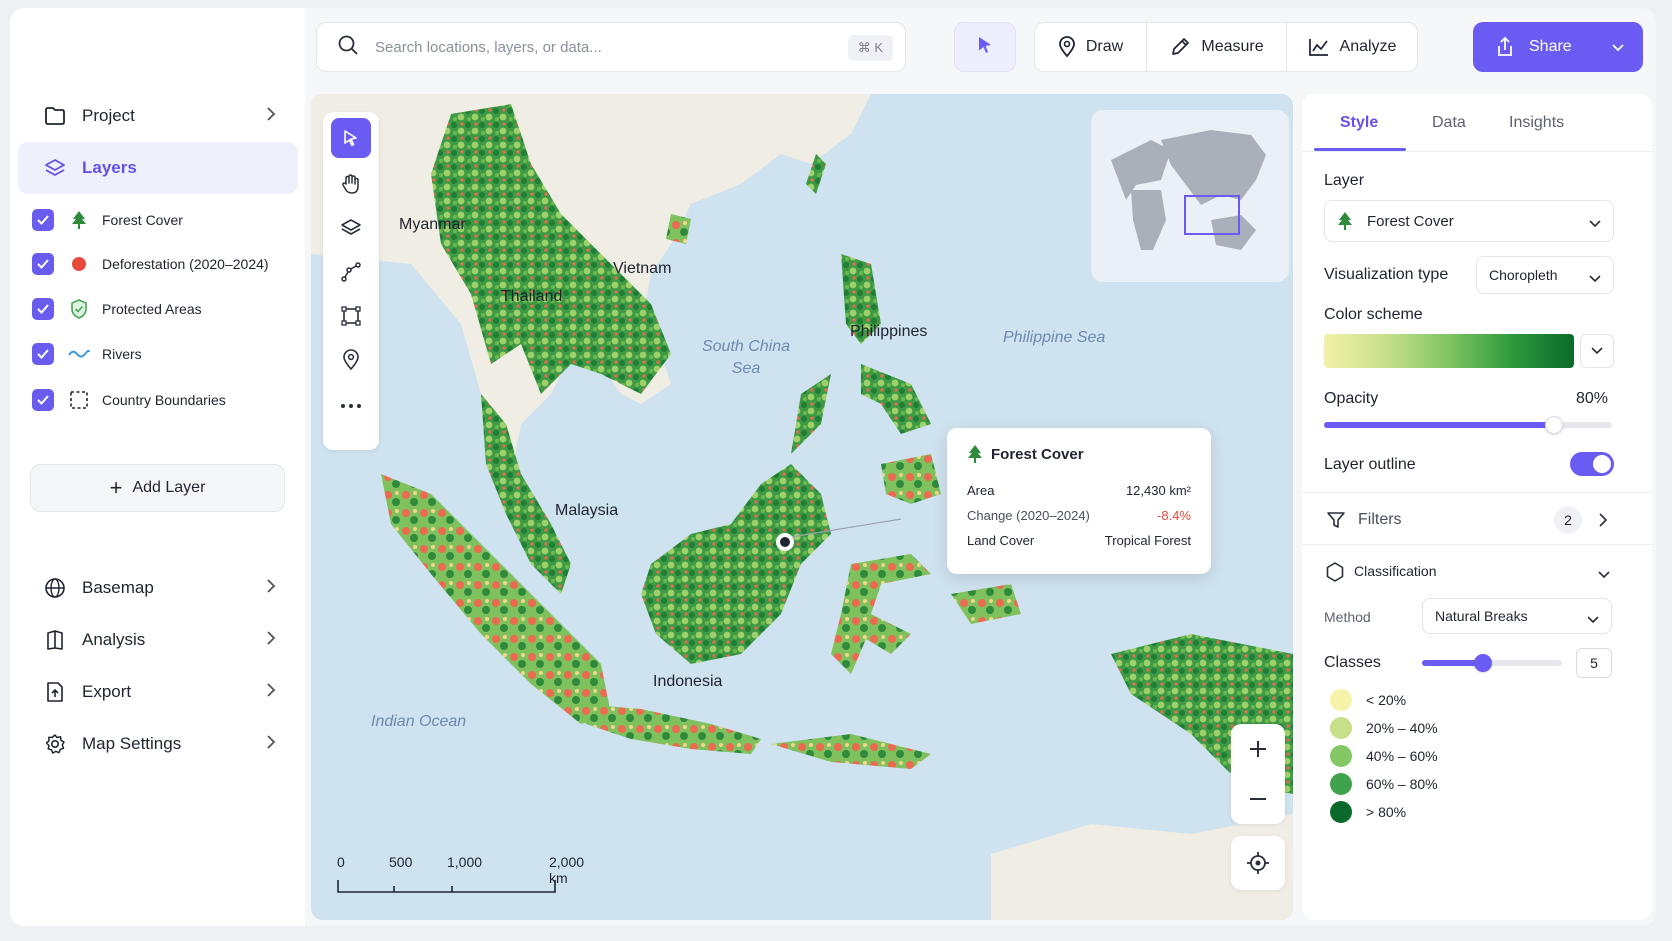 This screenshot has height=941, width=1672. I want to click on popup-value-change: -8.4%, so click(1174, 515).